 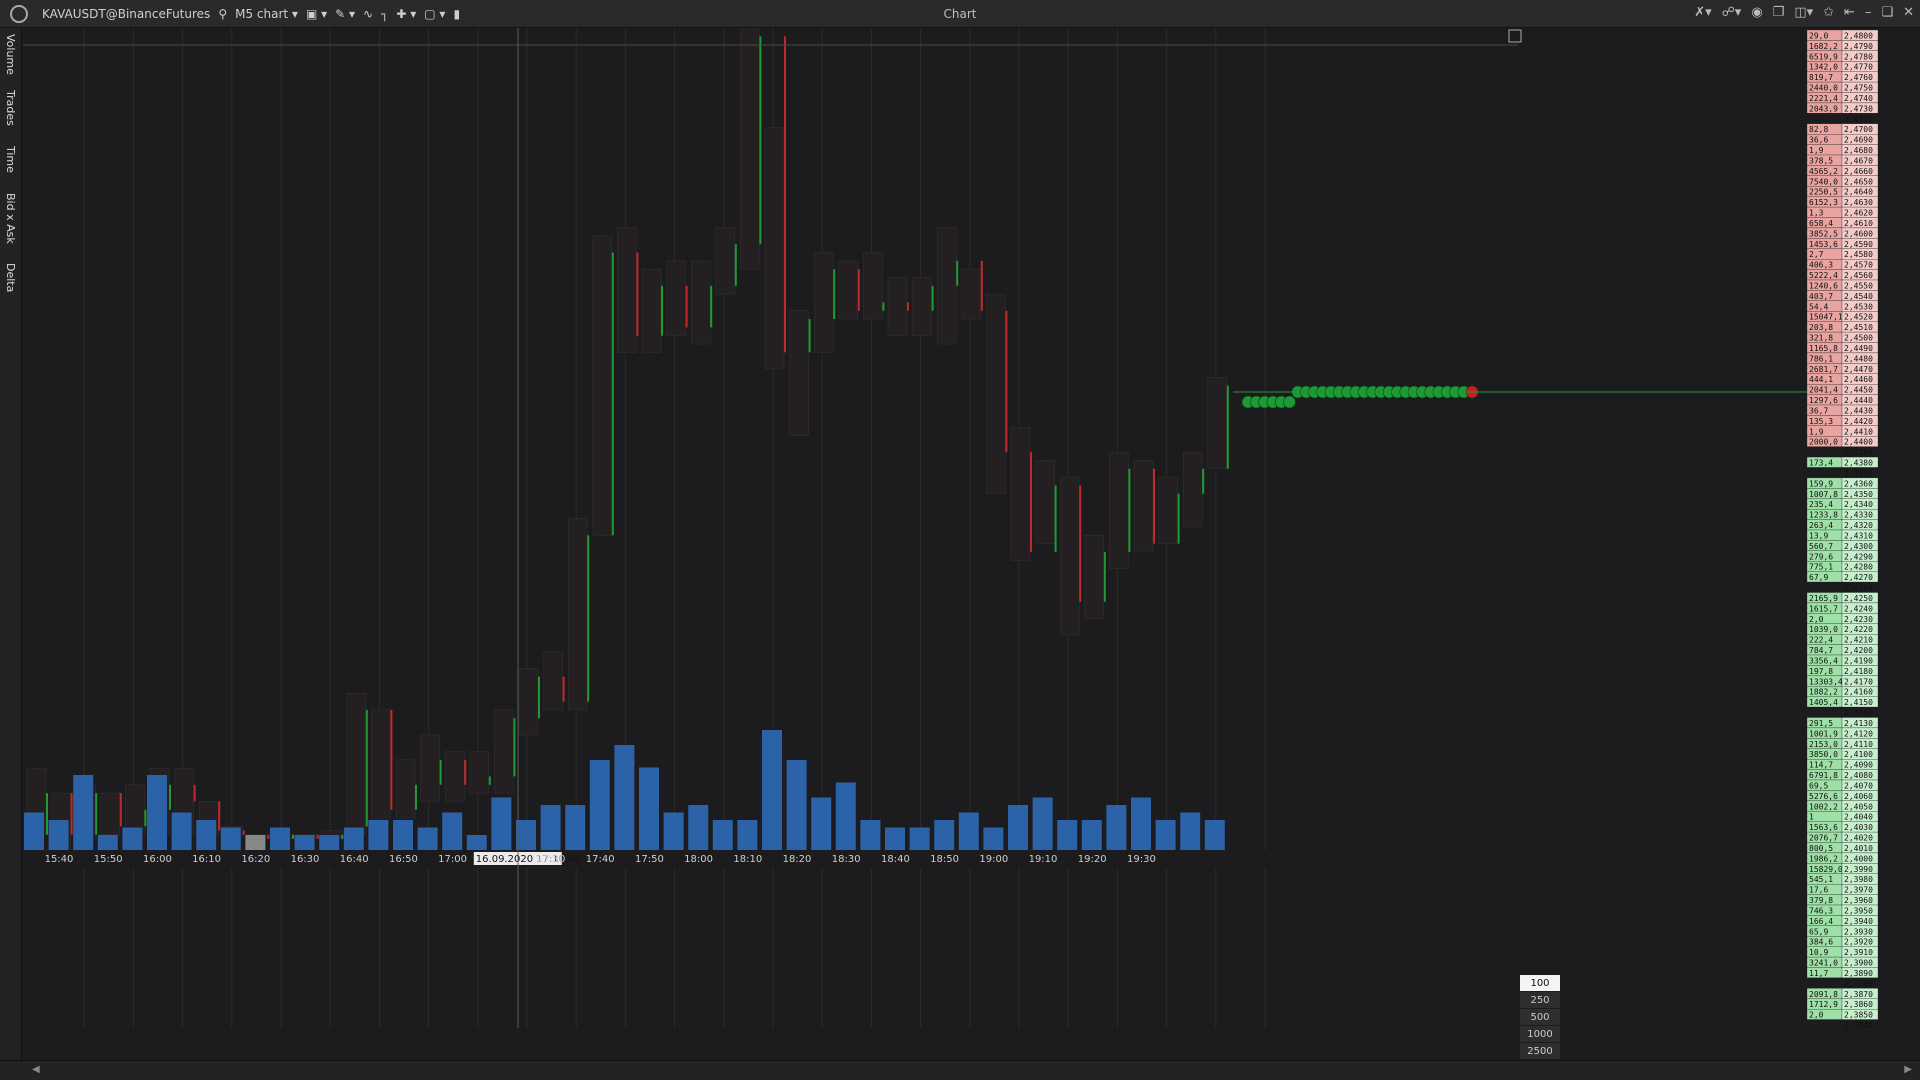 What do you see at coordinates (1823, 67) in the screenshot?
I see `ladder-size: 1342,0` at bounding box center [1823, 67].